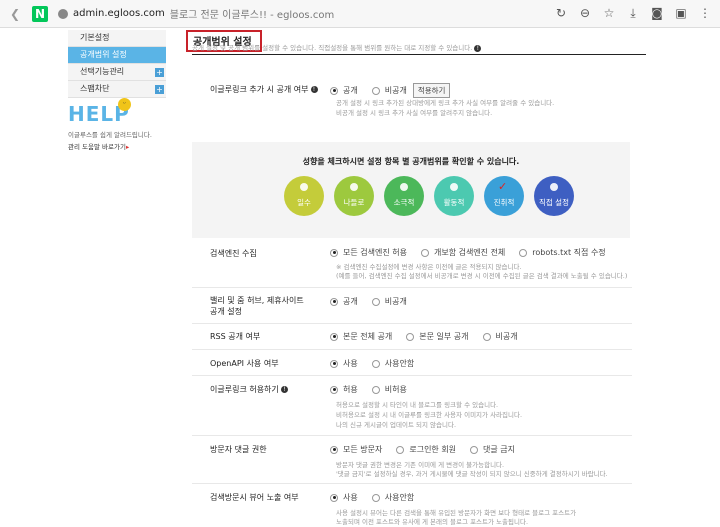  Describe the element at coordinates (454, 196) in the screenshot. I see `persona-circle: 활동적` at that location.